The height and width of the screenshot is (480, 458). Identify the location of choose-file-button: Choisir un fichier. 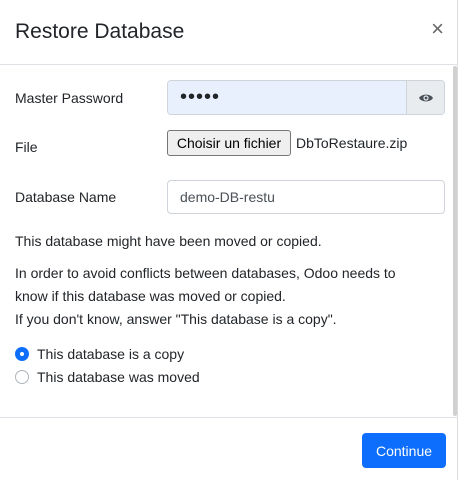
(229, 143).